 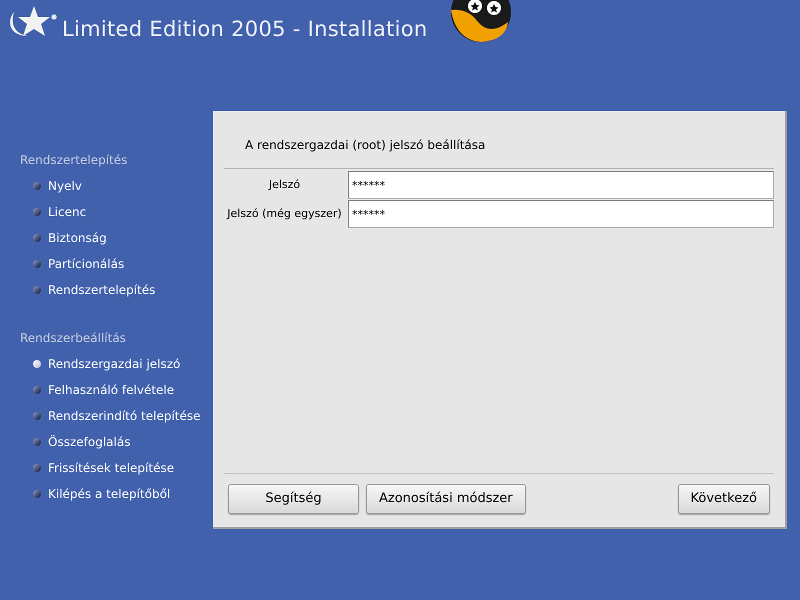 What do you see at coordinates (102, 290) in the screenshot?
I see `sidebar-step: Rendszertelepítés` at bounding box center [102, 290].